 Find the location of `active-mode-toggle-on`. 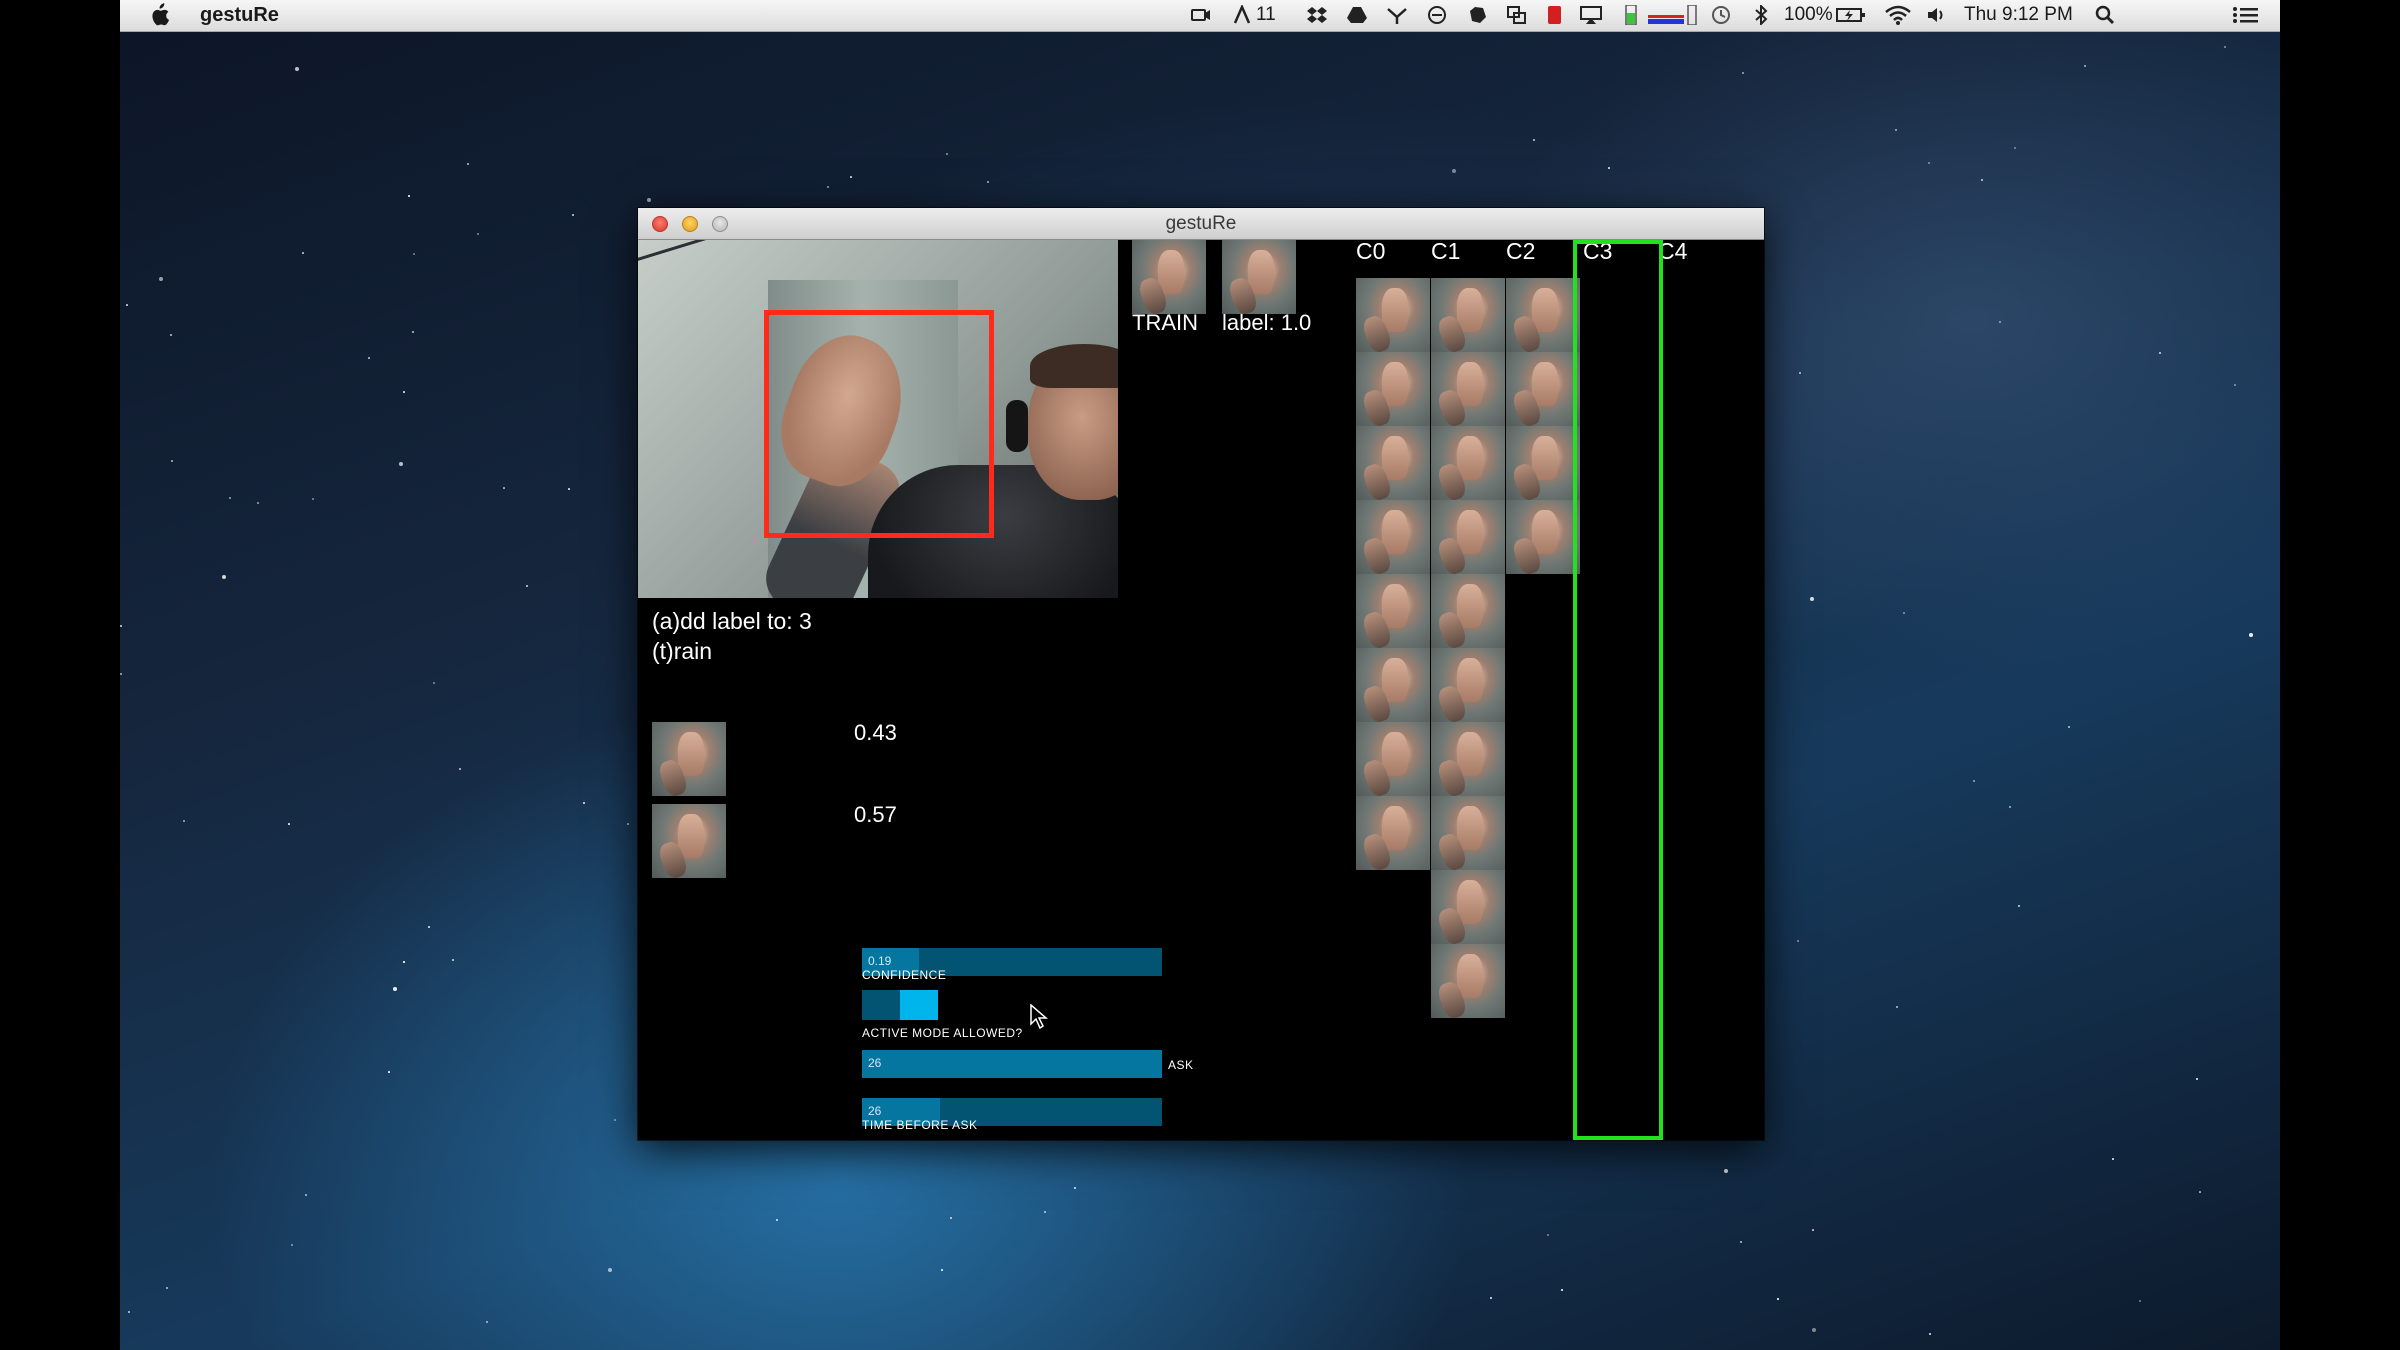

active-mode-toggle-on is located at coordinates (919, 1005).